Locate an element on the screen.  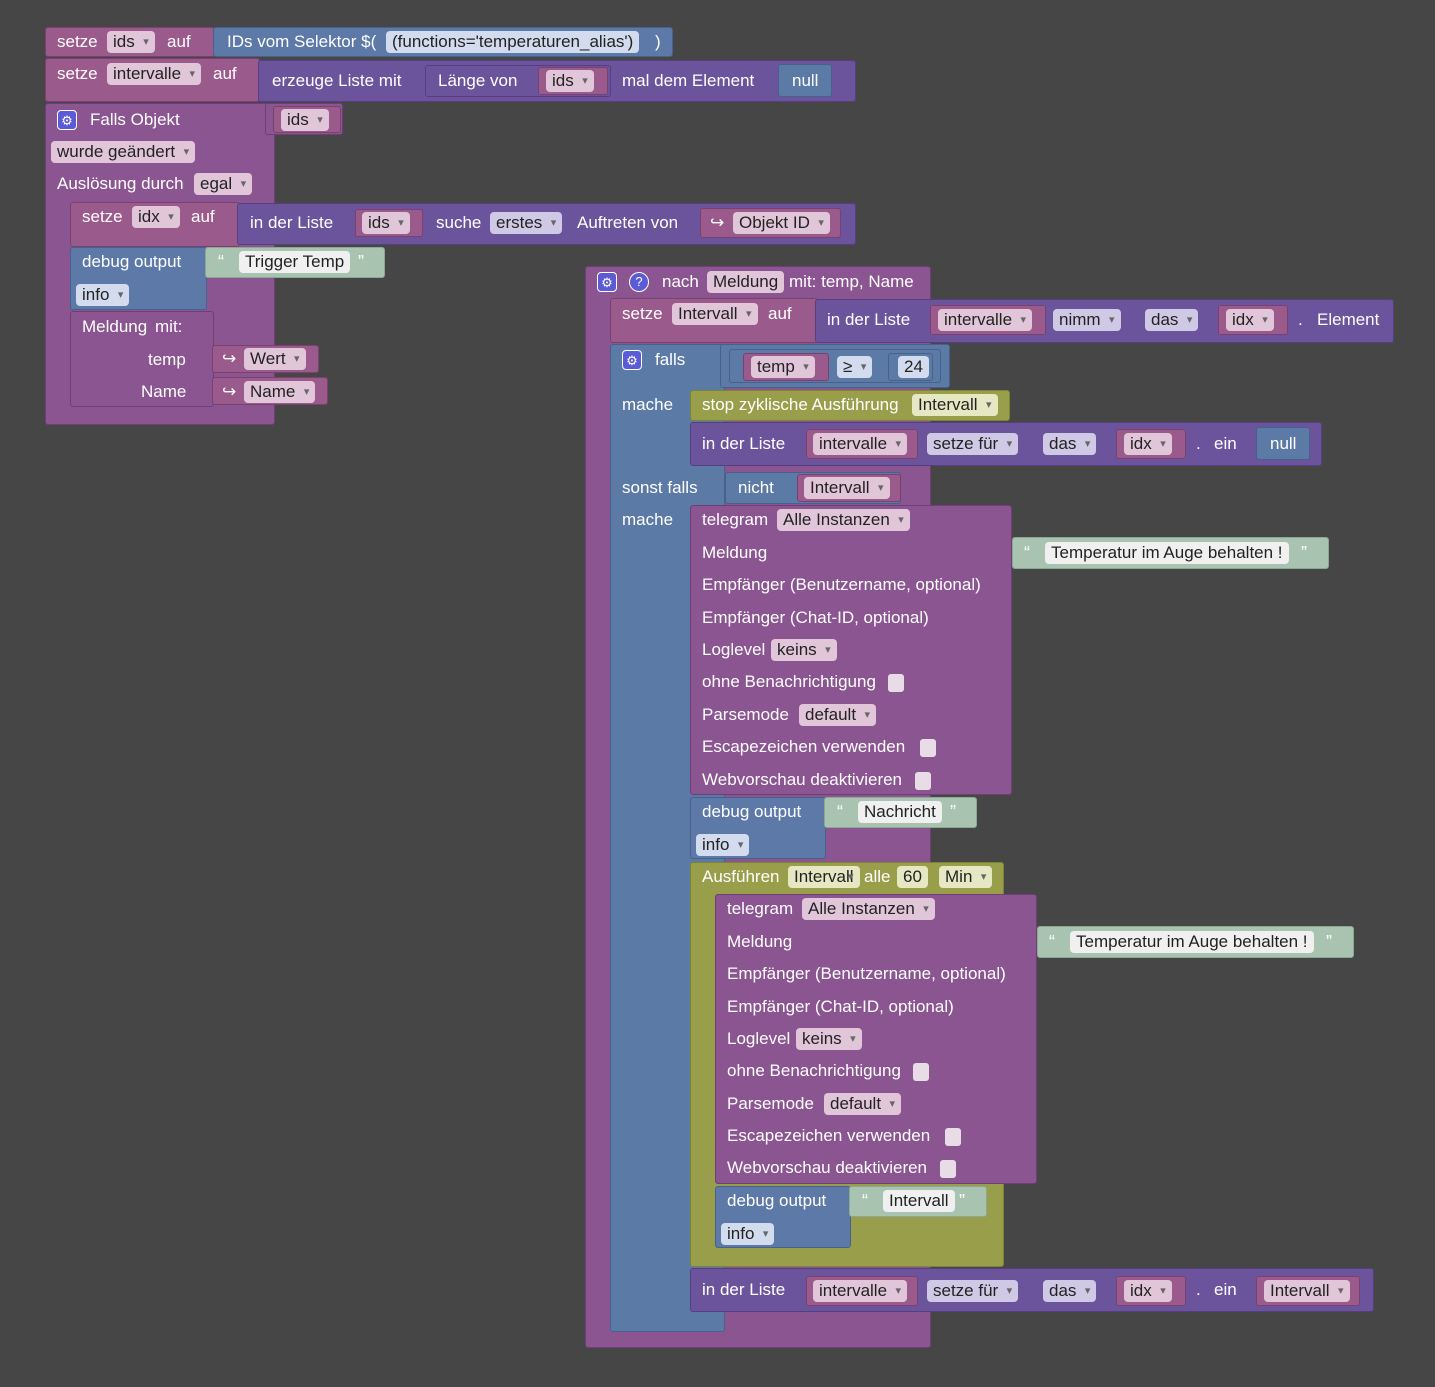
number-input: 24 is located at coordinates (913, 367).